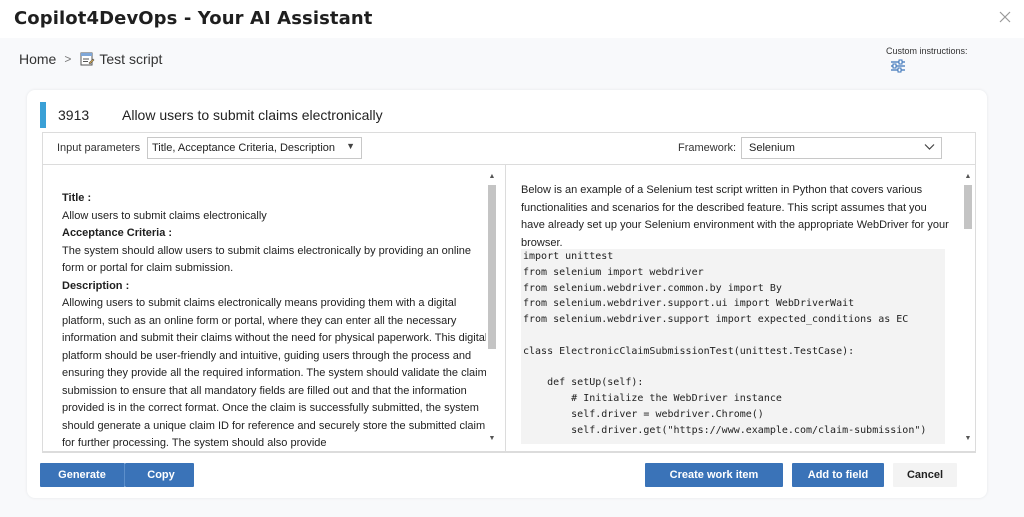  I want to click on description-label: Description :, so click(96, 285).